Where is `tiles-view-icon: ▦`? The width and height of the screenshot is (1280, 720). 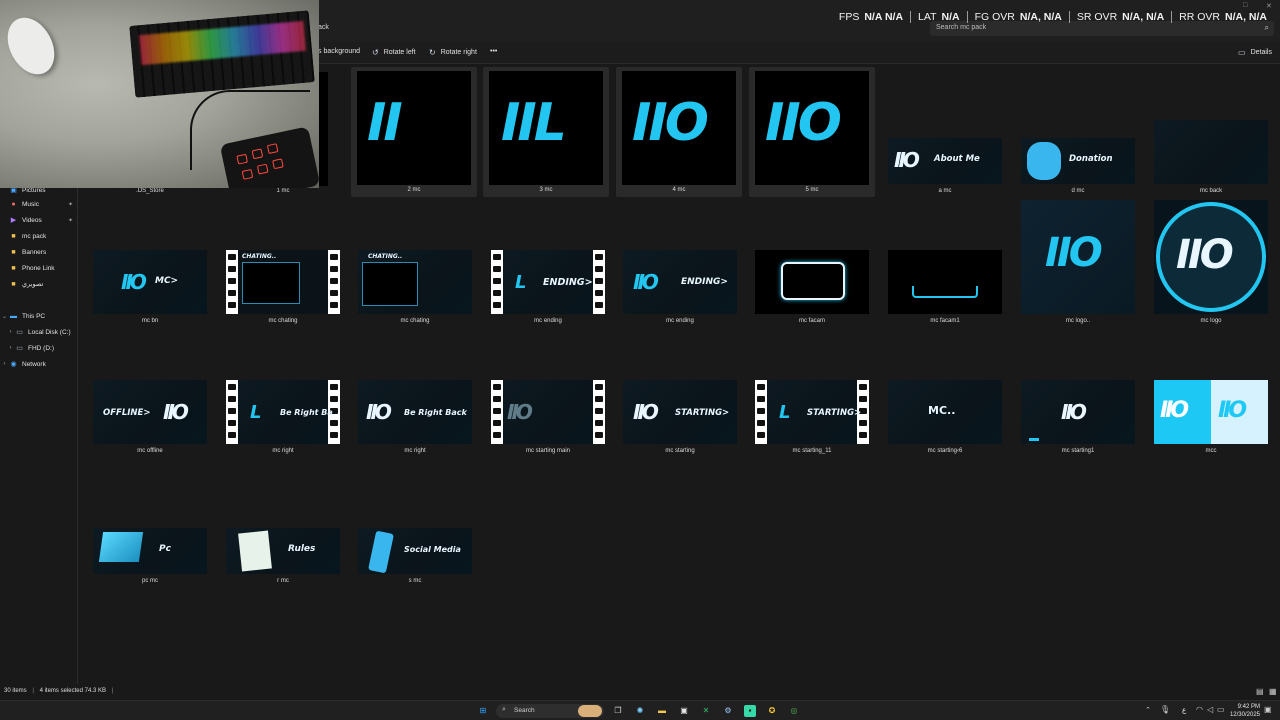
tiles-view-icon: ▦ is located at coordinates (1273, 691).